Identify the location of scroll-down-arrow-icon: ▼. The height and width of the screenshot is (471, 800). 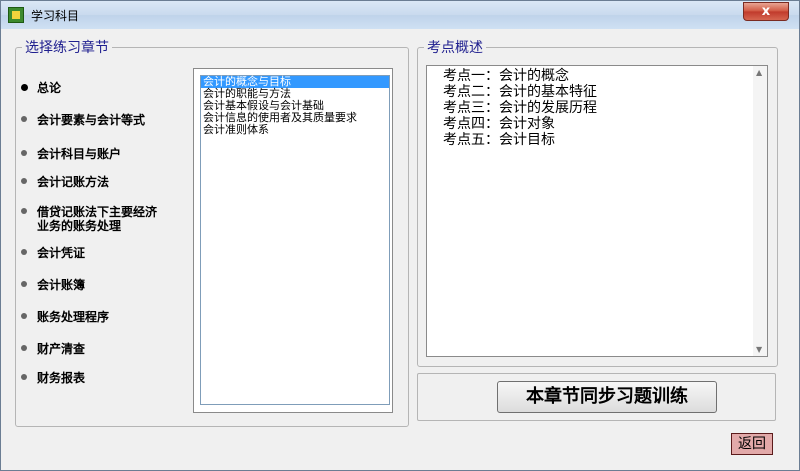
(759, 349).